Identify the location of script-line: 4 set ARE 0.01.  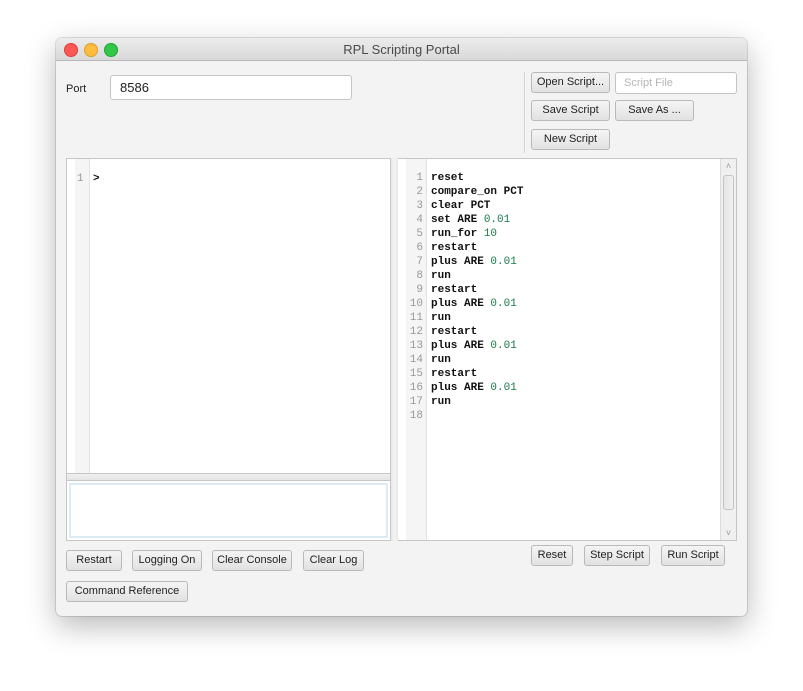
(464, 220).